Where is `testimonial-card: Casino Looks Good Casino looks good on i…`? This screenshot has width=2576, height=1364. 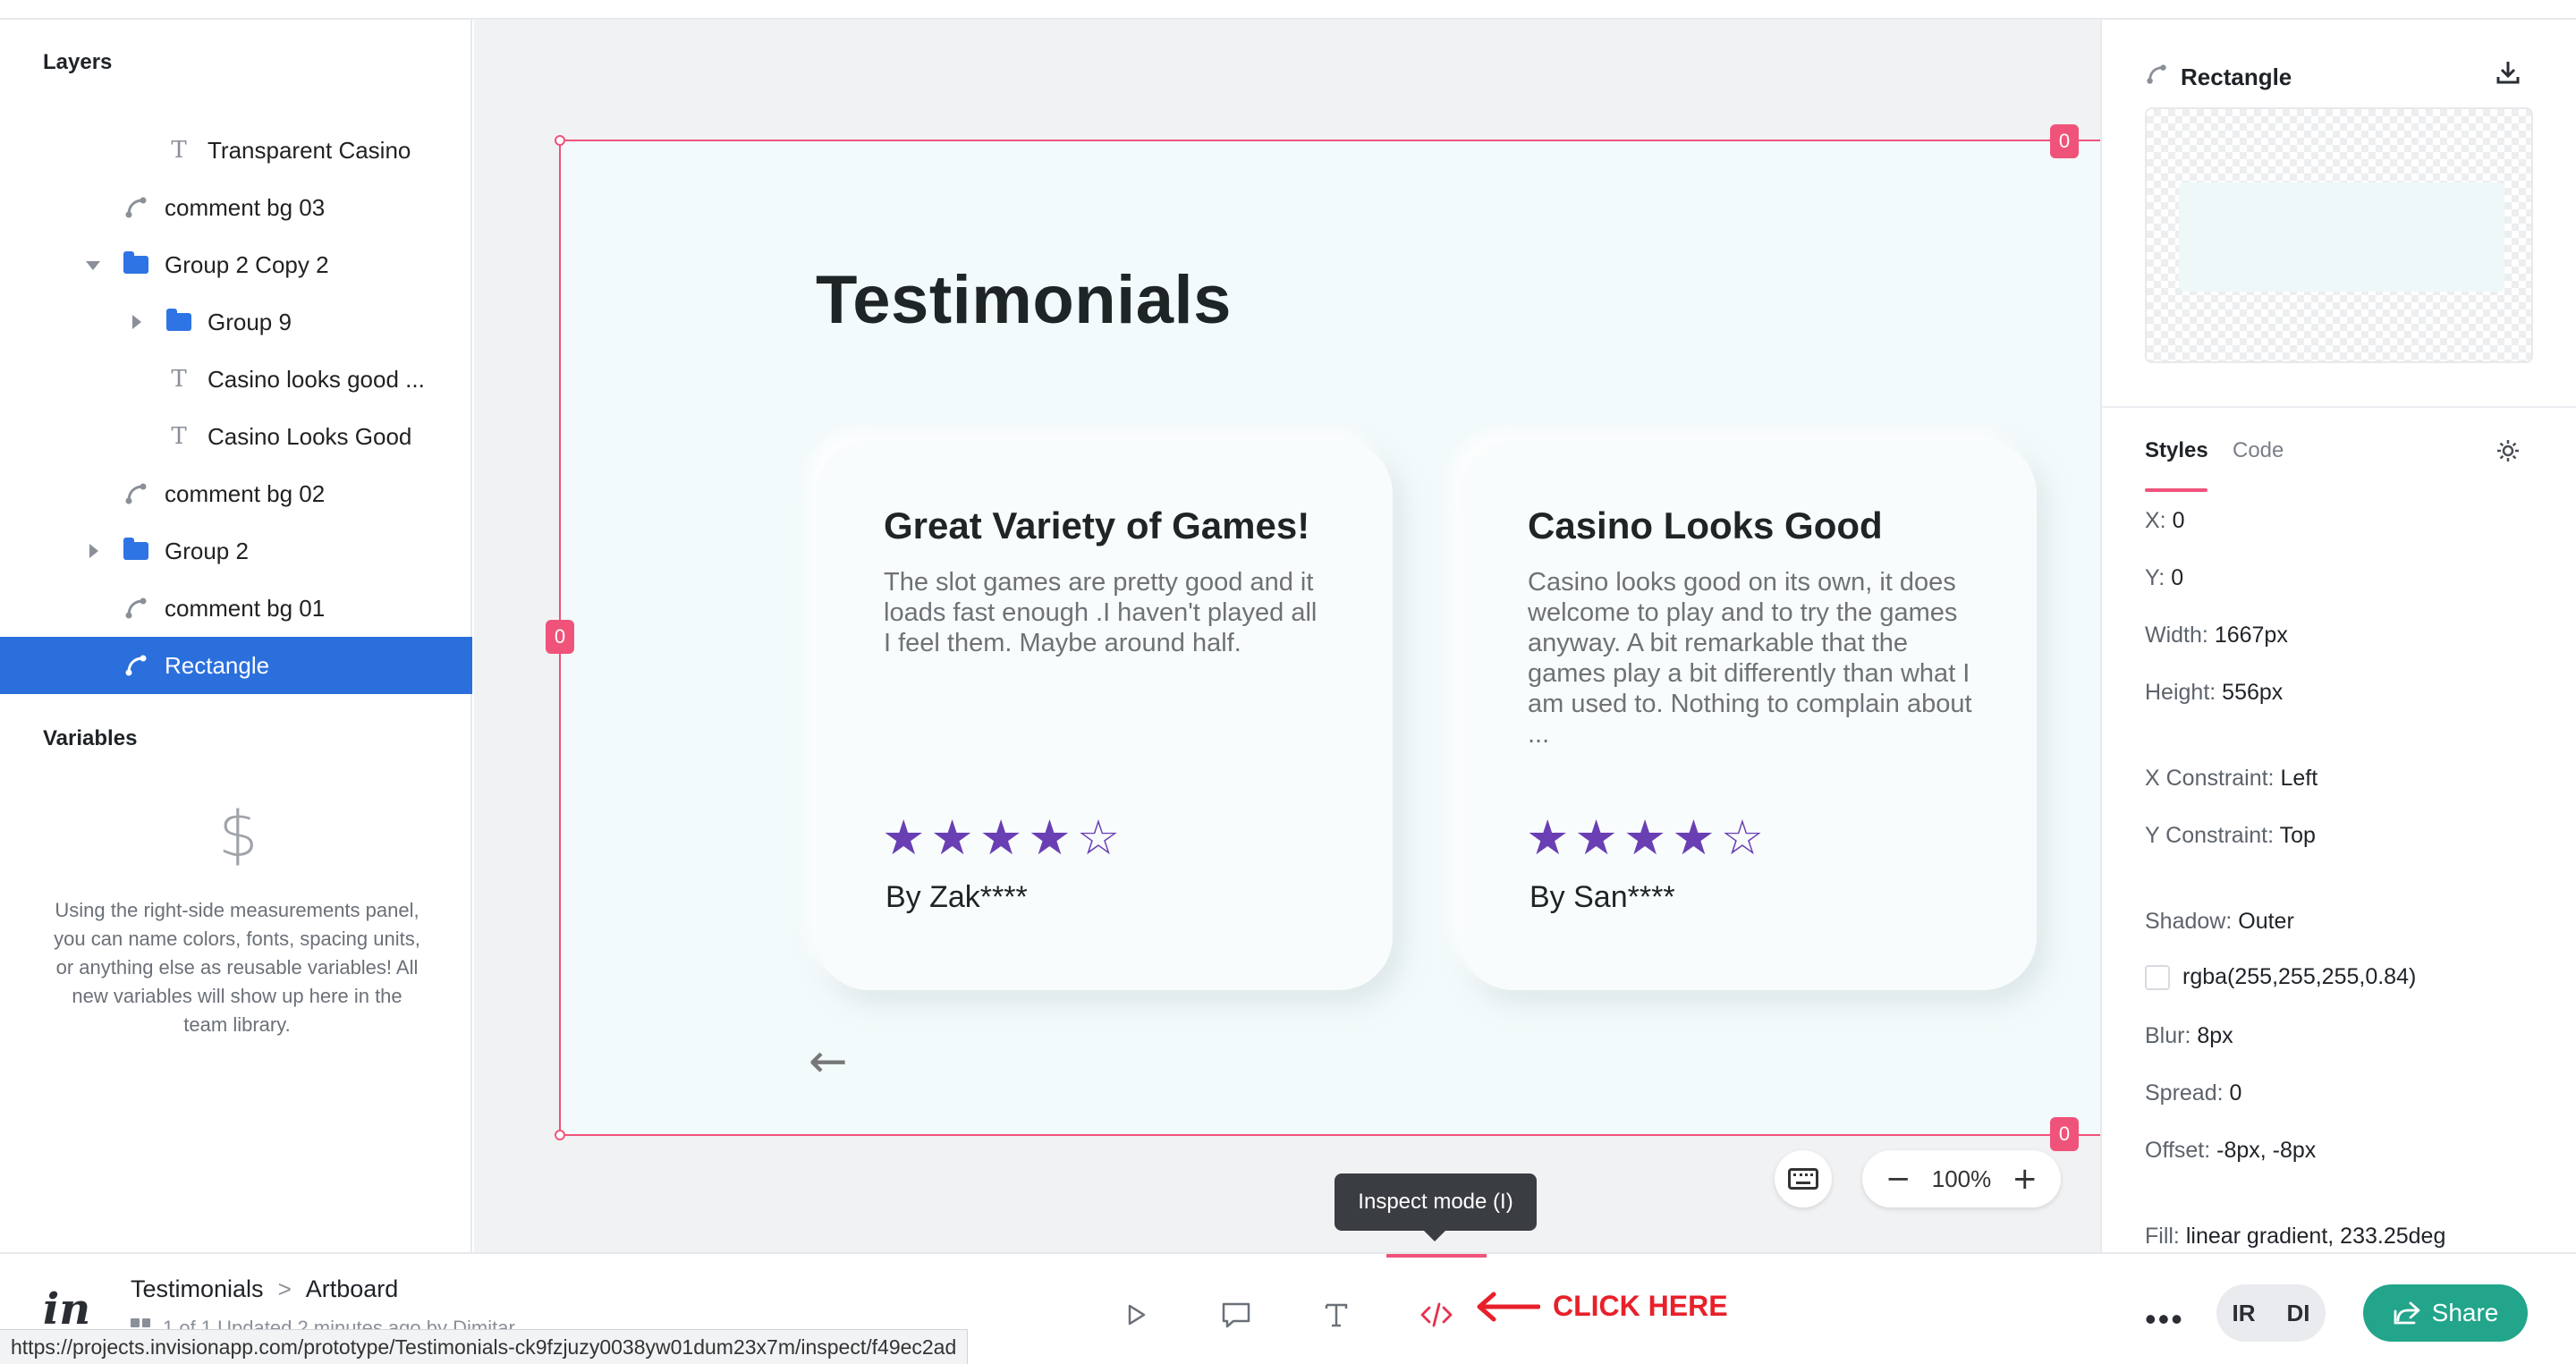
testimonial-card: Casino Looks Good Casino looks good on i… is located at coordinates (1748, 715).